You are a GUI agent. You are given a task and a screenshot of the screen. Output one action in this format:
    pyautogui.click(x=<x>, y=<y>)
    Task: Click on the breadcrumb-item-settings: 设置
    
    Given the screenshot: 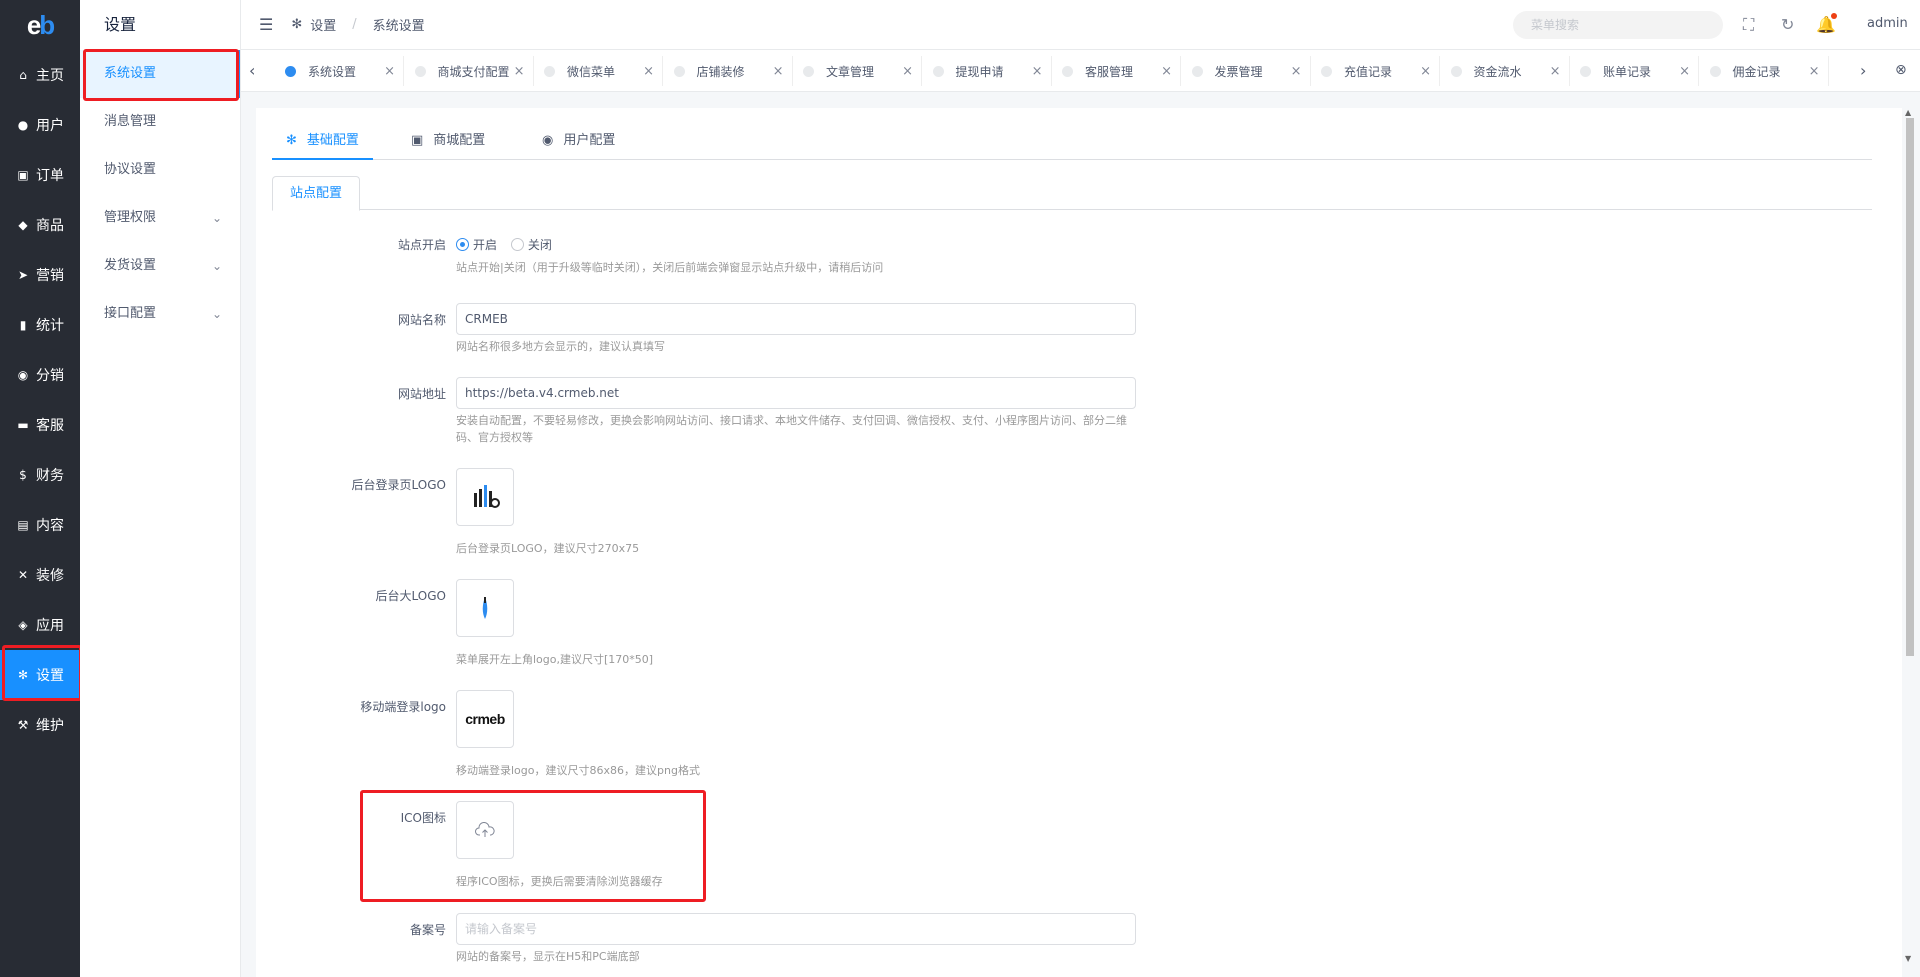 What is the action you would take?
    pyautogui.click(x=323, y=24)
    